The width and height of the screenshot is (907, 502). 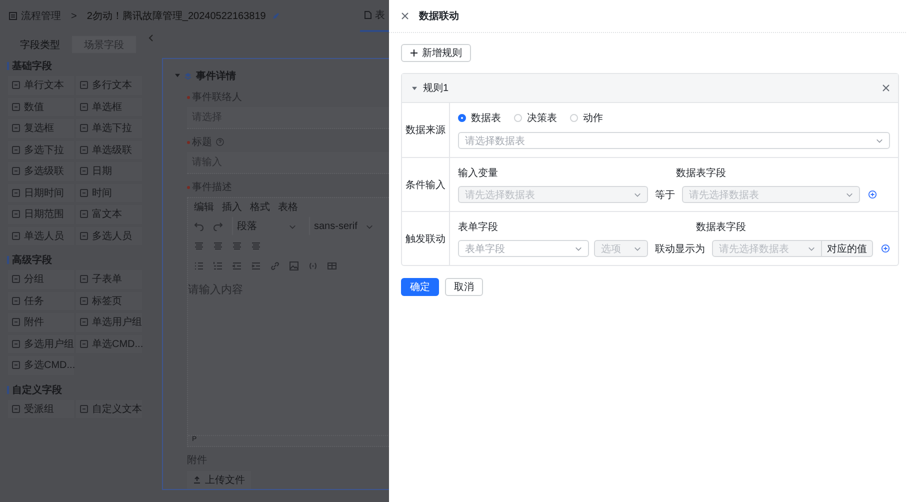 I want to click on document-icon, so click(x=368, y=15).